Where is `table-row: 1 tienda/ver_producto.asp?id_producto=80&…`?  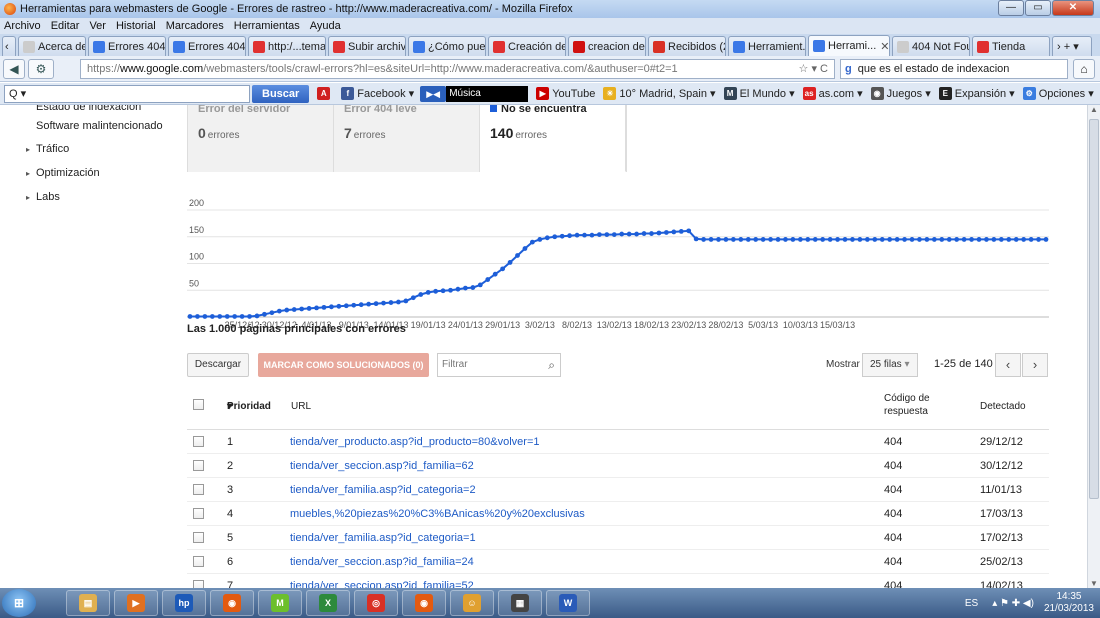 table-row: 1 tienda/ver_producto.asp?id_producto=80&… is located at coordinates (618, 442).